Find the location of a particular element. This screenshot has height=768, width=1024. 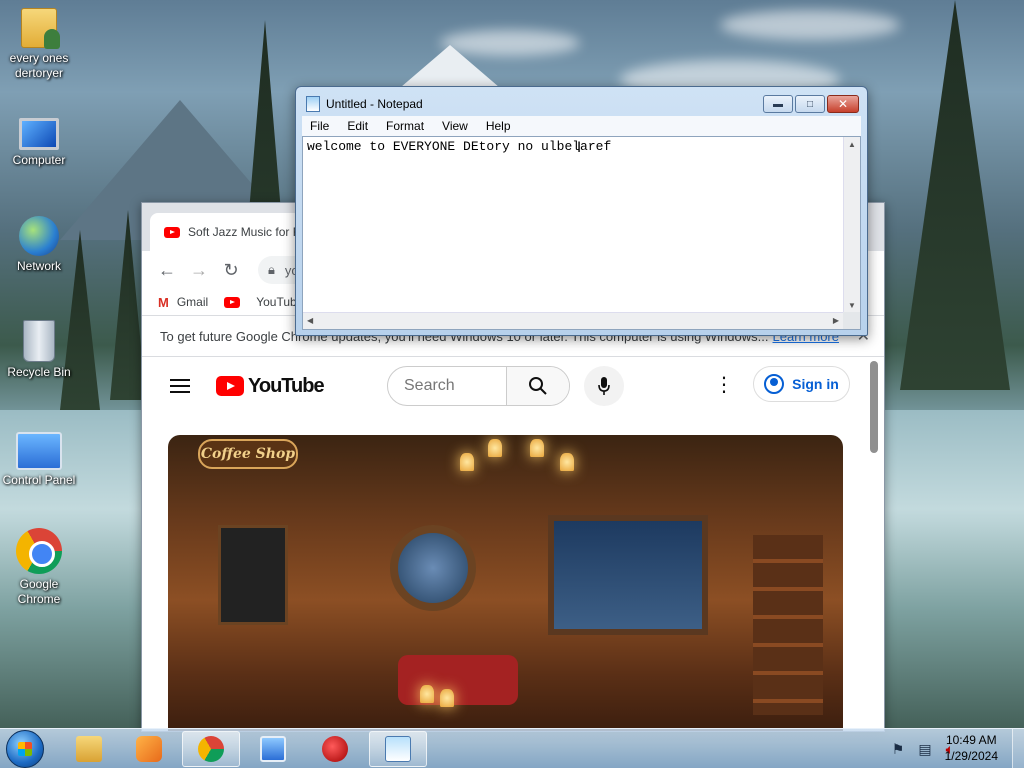

youtube-logo-icon is located at coordinates (230, 386).